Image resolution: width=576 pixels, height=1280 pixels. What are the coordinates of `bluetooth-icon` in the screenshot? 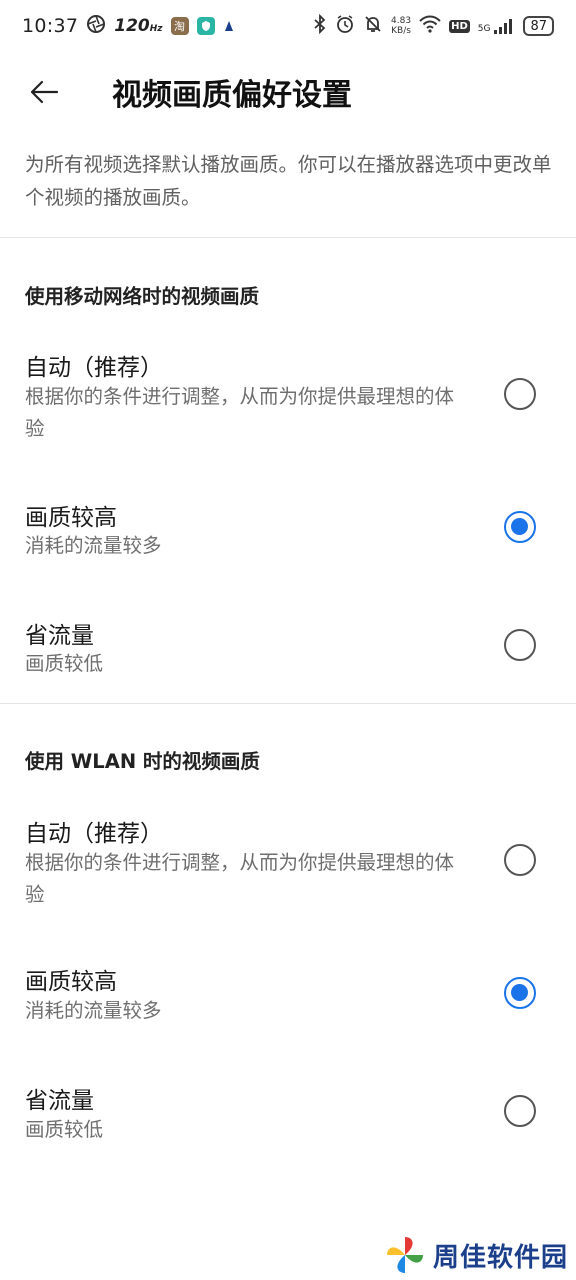 It's located at (320, 26).